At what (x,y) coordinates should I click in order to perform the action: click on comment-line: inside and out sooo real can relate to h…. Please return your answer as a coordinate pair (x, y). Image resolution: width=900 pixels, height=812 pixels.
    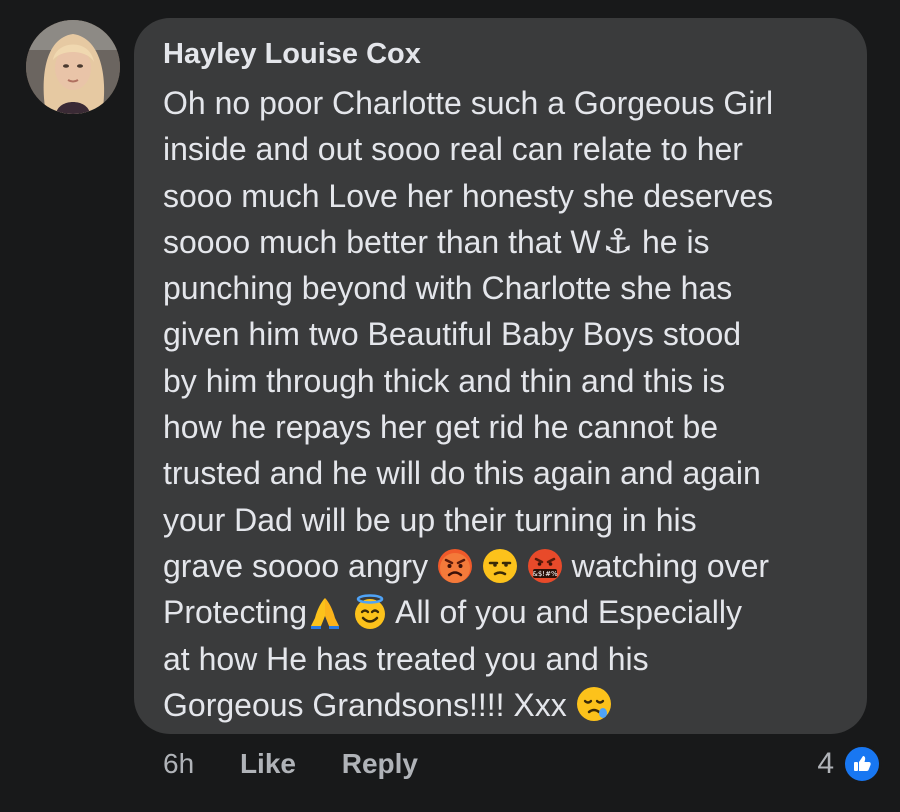
    Looking at the image, I should click on (453, 149).